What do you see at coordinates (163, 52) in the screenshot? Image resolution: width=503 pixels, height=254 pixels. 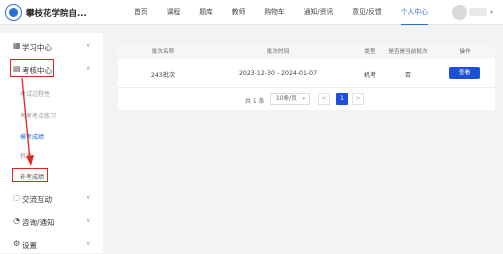 I see `column-header-name: 批次名称` at bounding box center [163, 52].